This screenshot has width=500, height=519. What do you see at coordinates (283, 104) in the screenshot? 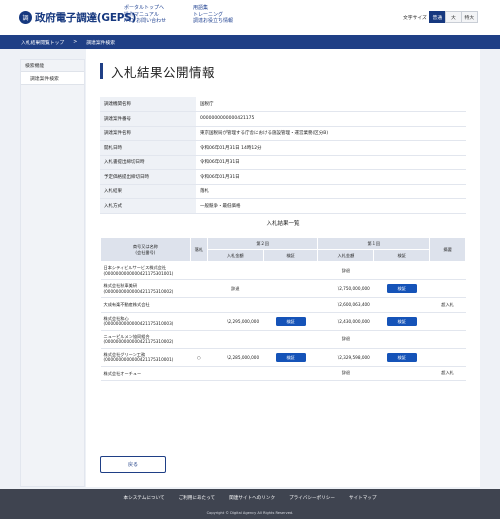
I see `info-row: 調達機関名称 国税庁` at bounding box center [283, 104].